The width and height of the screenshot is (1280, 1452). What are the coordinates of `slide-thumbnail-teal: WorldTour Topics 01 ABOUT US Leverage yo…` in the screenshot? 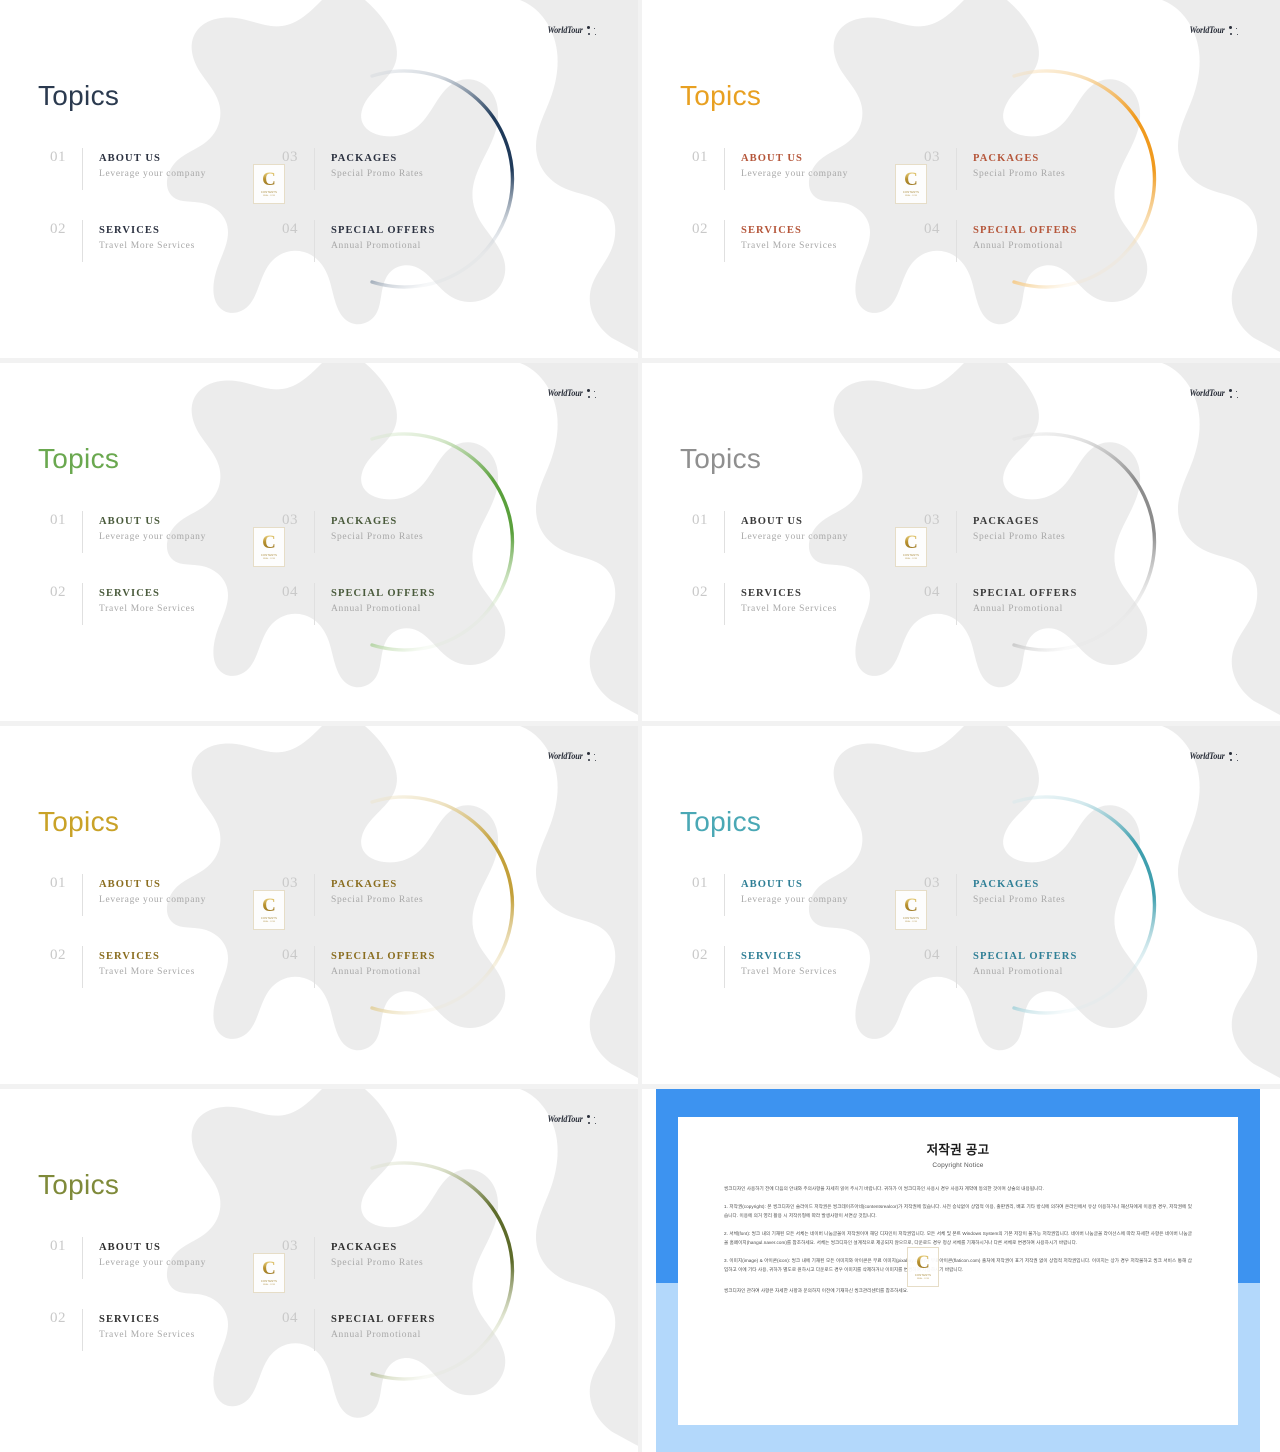 It's located at (961, 905).